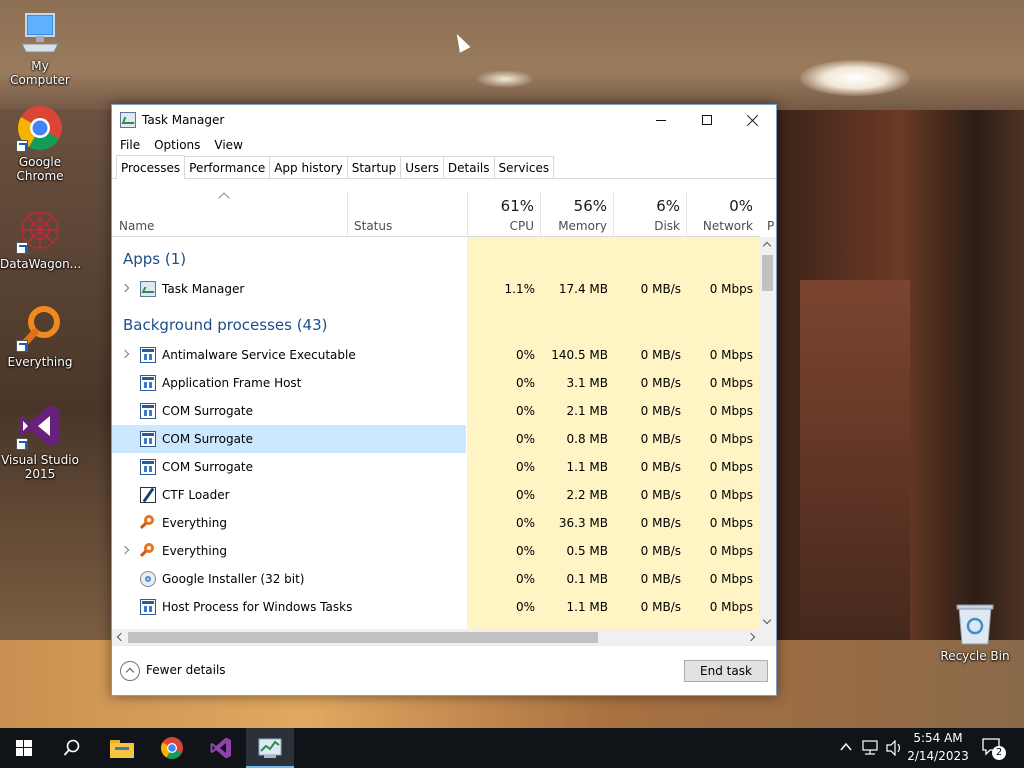 The width and height of the screenshot is (1024, 768). What do you see at coordinates (444, 120) in the screenshot?
I see `title-bar: Task Manager` at bounding box center [444, 120].